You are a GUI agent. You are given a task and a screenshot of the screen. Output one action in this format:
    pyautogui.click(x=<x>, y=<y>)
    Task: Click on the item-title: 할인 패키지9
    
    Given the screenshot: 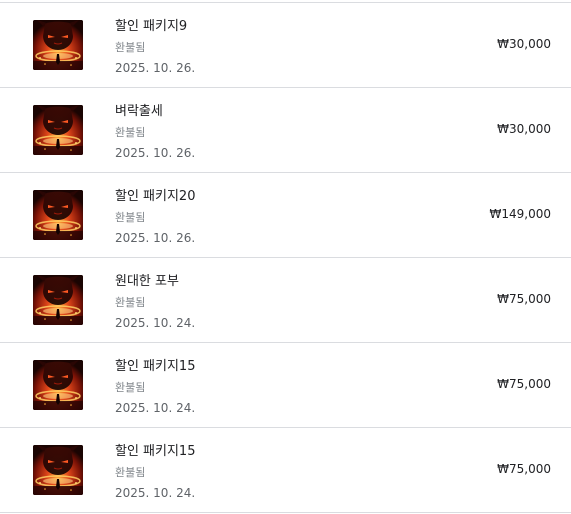 What is the action you would take?
    pyautogui.click(x=151, y=26)
    